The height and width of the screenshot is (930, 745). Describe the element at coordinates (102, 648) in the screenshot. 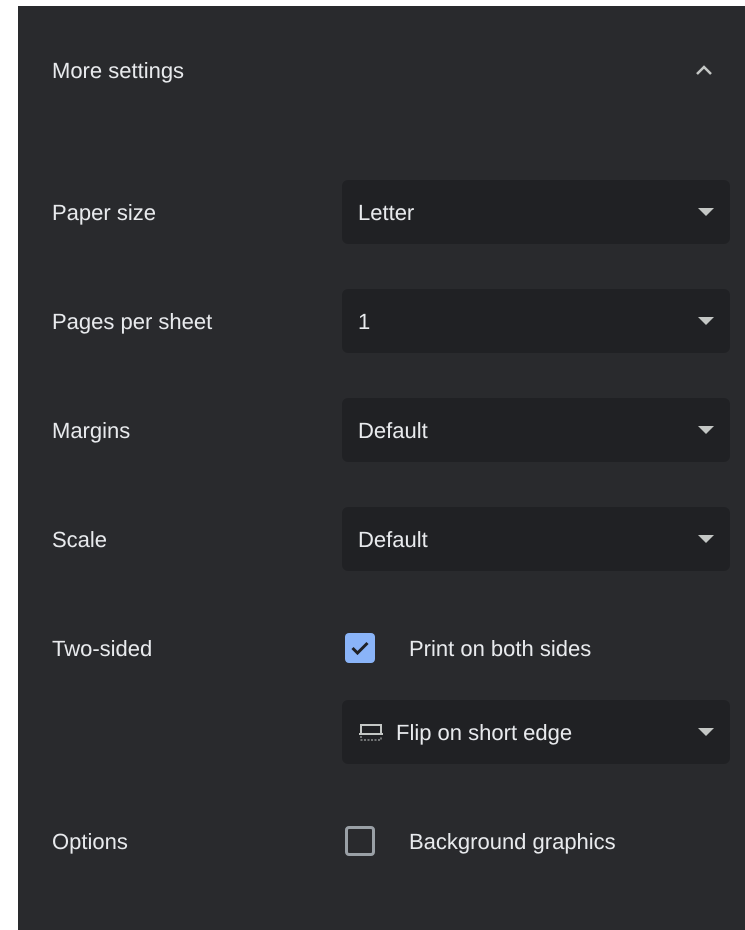

I see `setting-label: Two-sided` at that location.